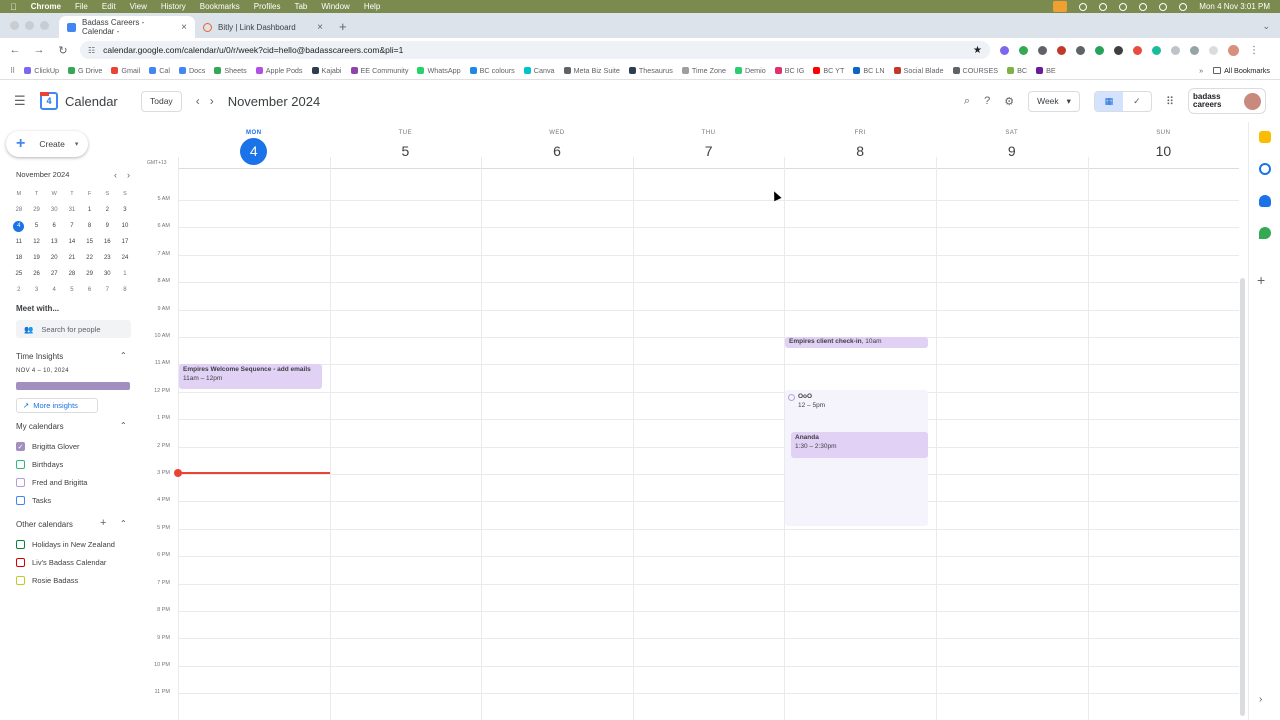 This screenshot has height=720, width=1280. What do you see at coordinates (856, 458) in the screenshot?
I see `event-out-of-office: OoO 12 – 5pm` at bounding box center [856, 458].